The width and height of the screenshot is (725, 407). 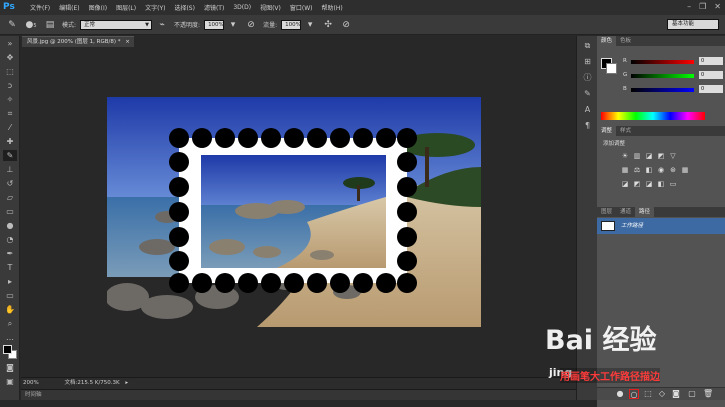 What do you see at coordinates (662, 76) in the screenshot?
I see `channel-g-track` at bounding box center [662, 76].